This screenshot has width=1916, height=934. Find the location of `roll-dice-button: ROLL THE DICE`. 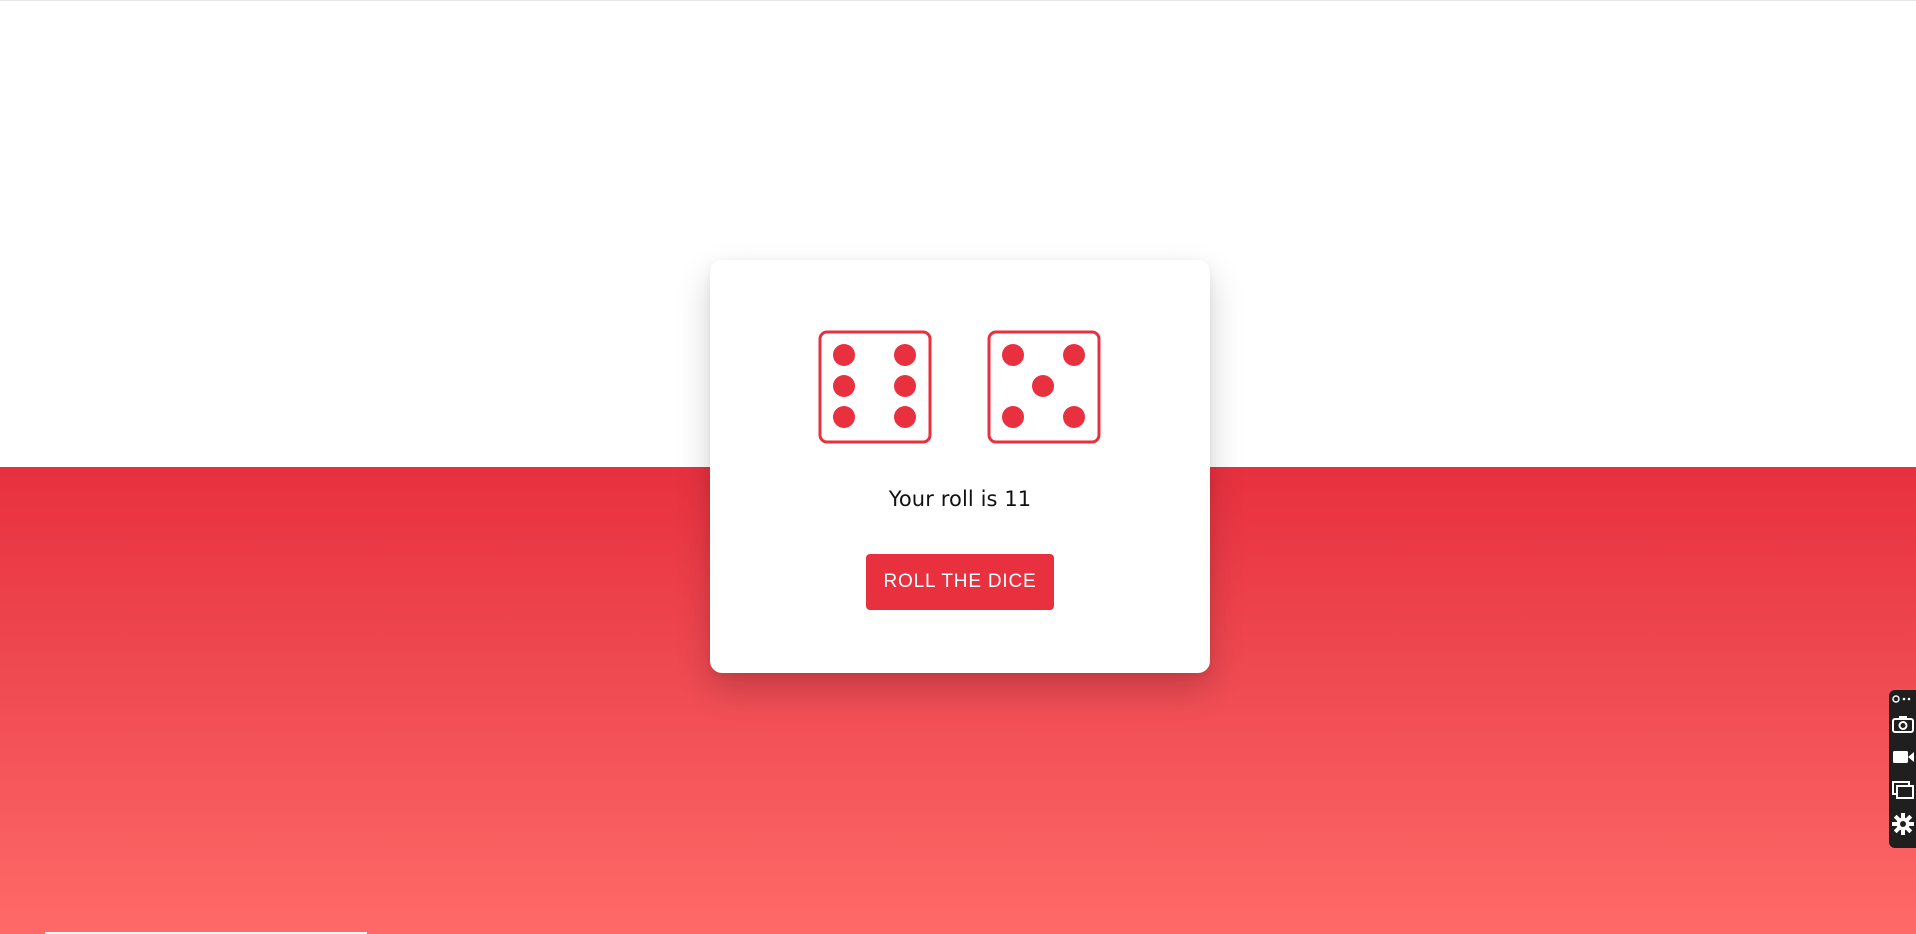

roll-dice-button: ROLL THE DICE is located at coordinates (960, 582).